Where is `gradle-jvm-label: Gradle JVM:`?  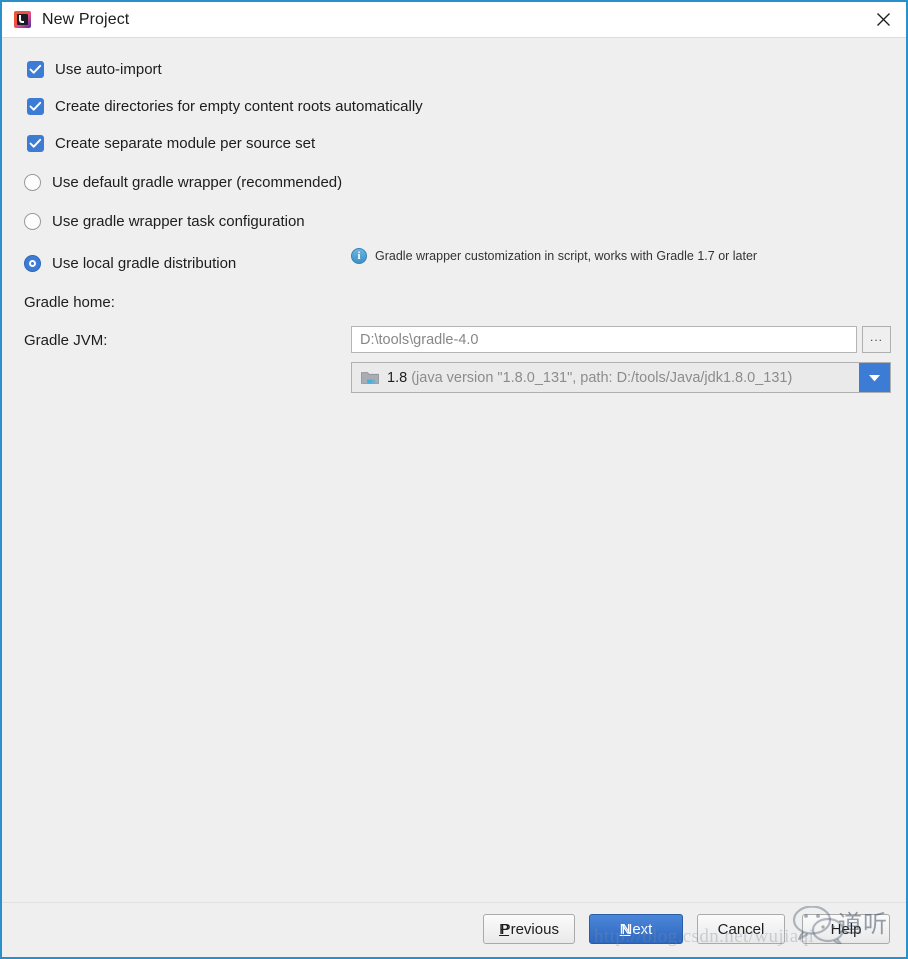 gradle-jvm-label: Gradle JVM: is located at coordinates (66, 340).